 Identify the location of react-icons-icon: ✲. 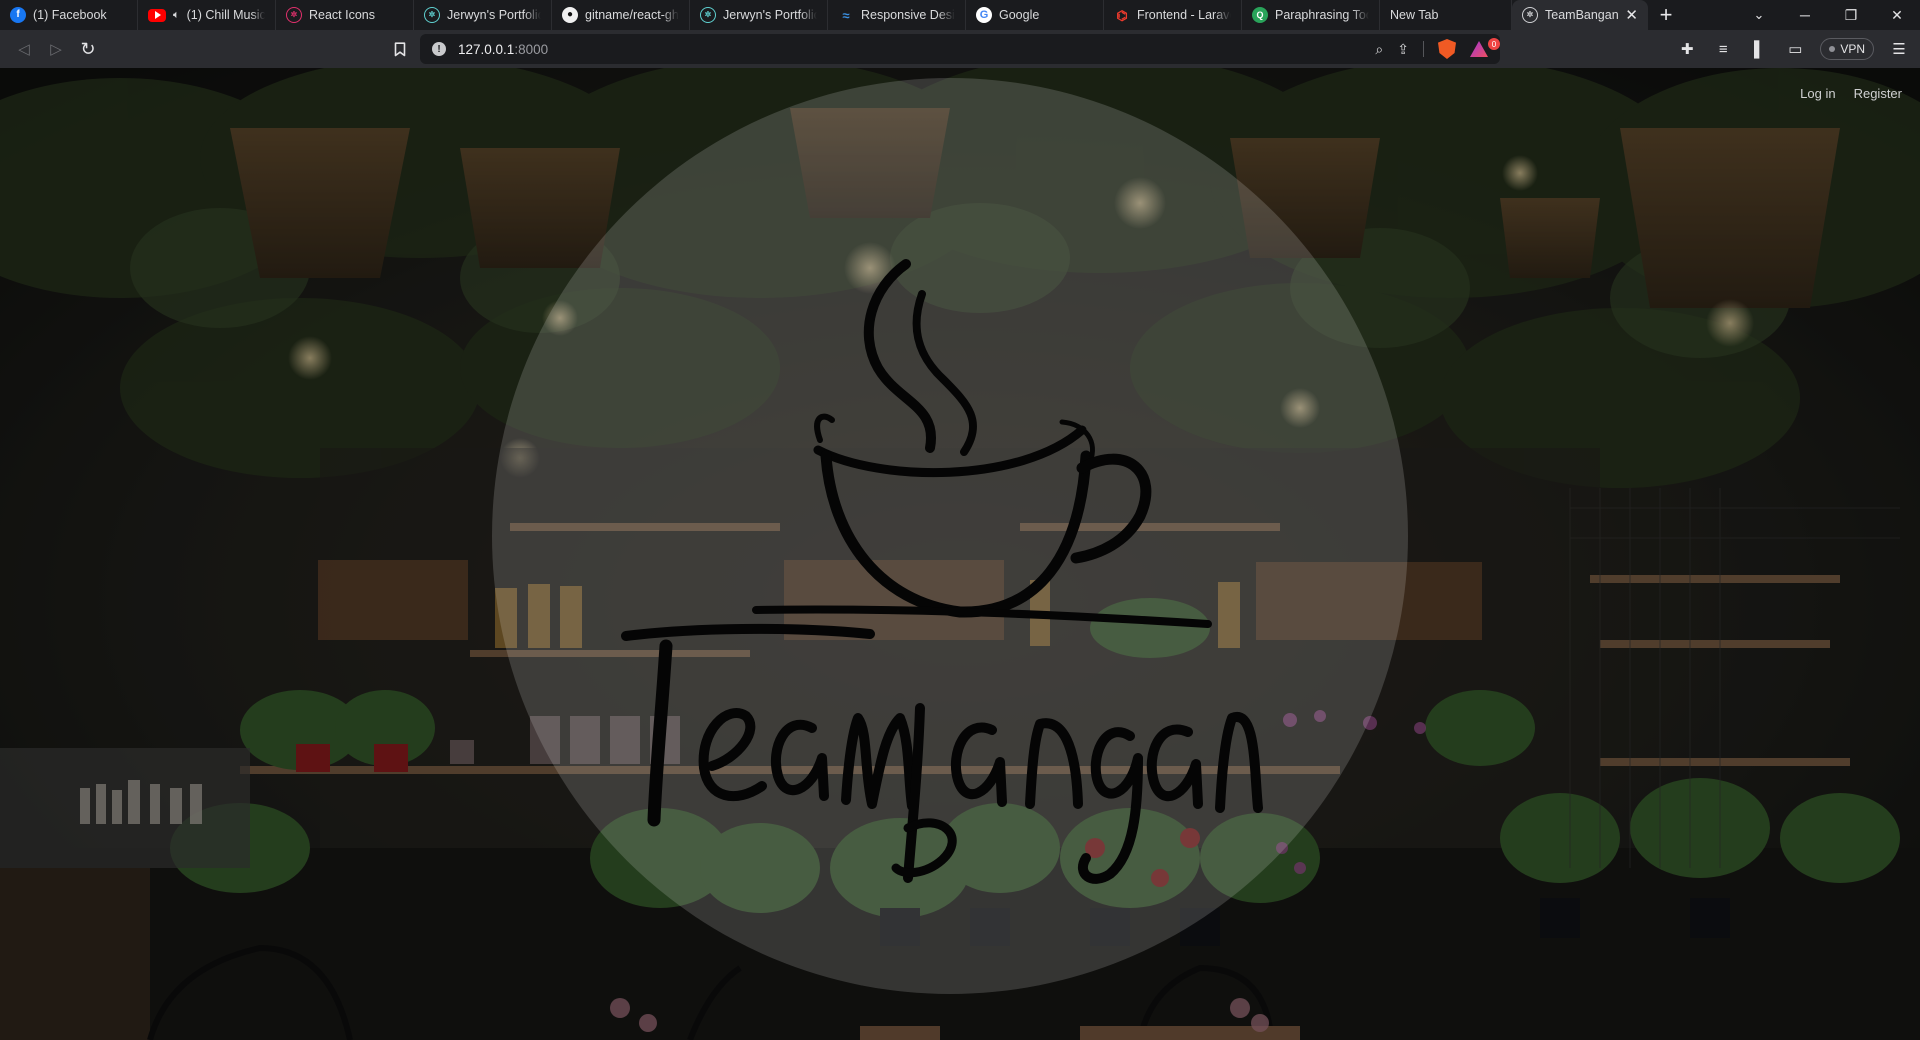
(294, 15).